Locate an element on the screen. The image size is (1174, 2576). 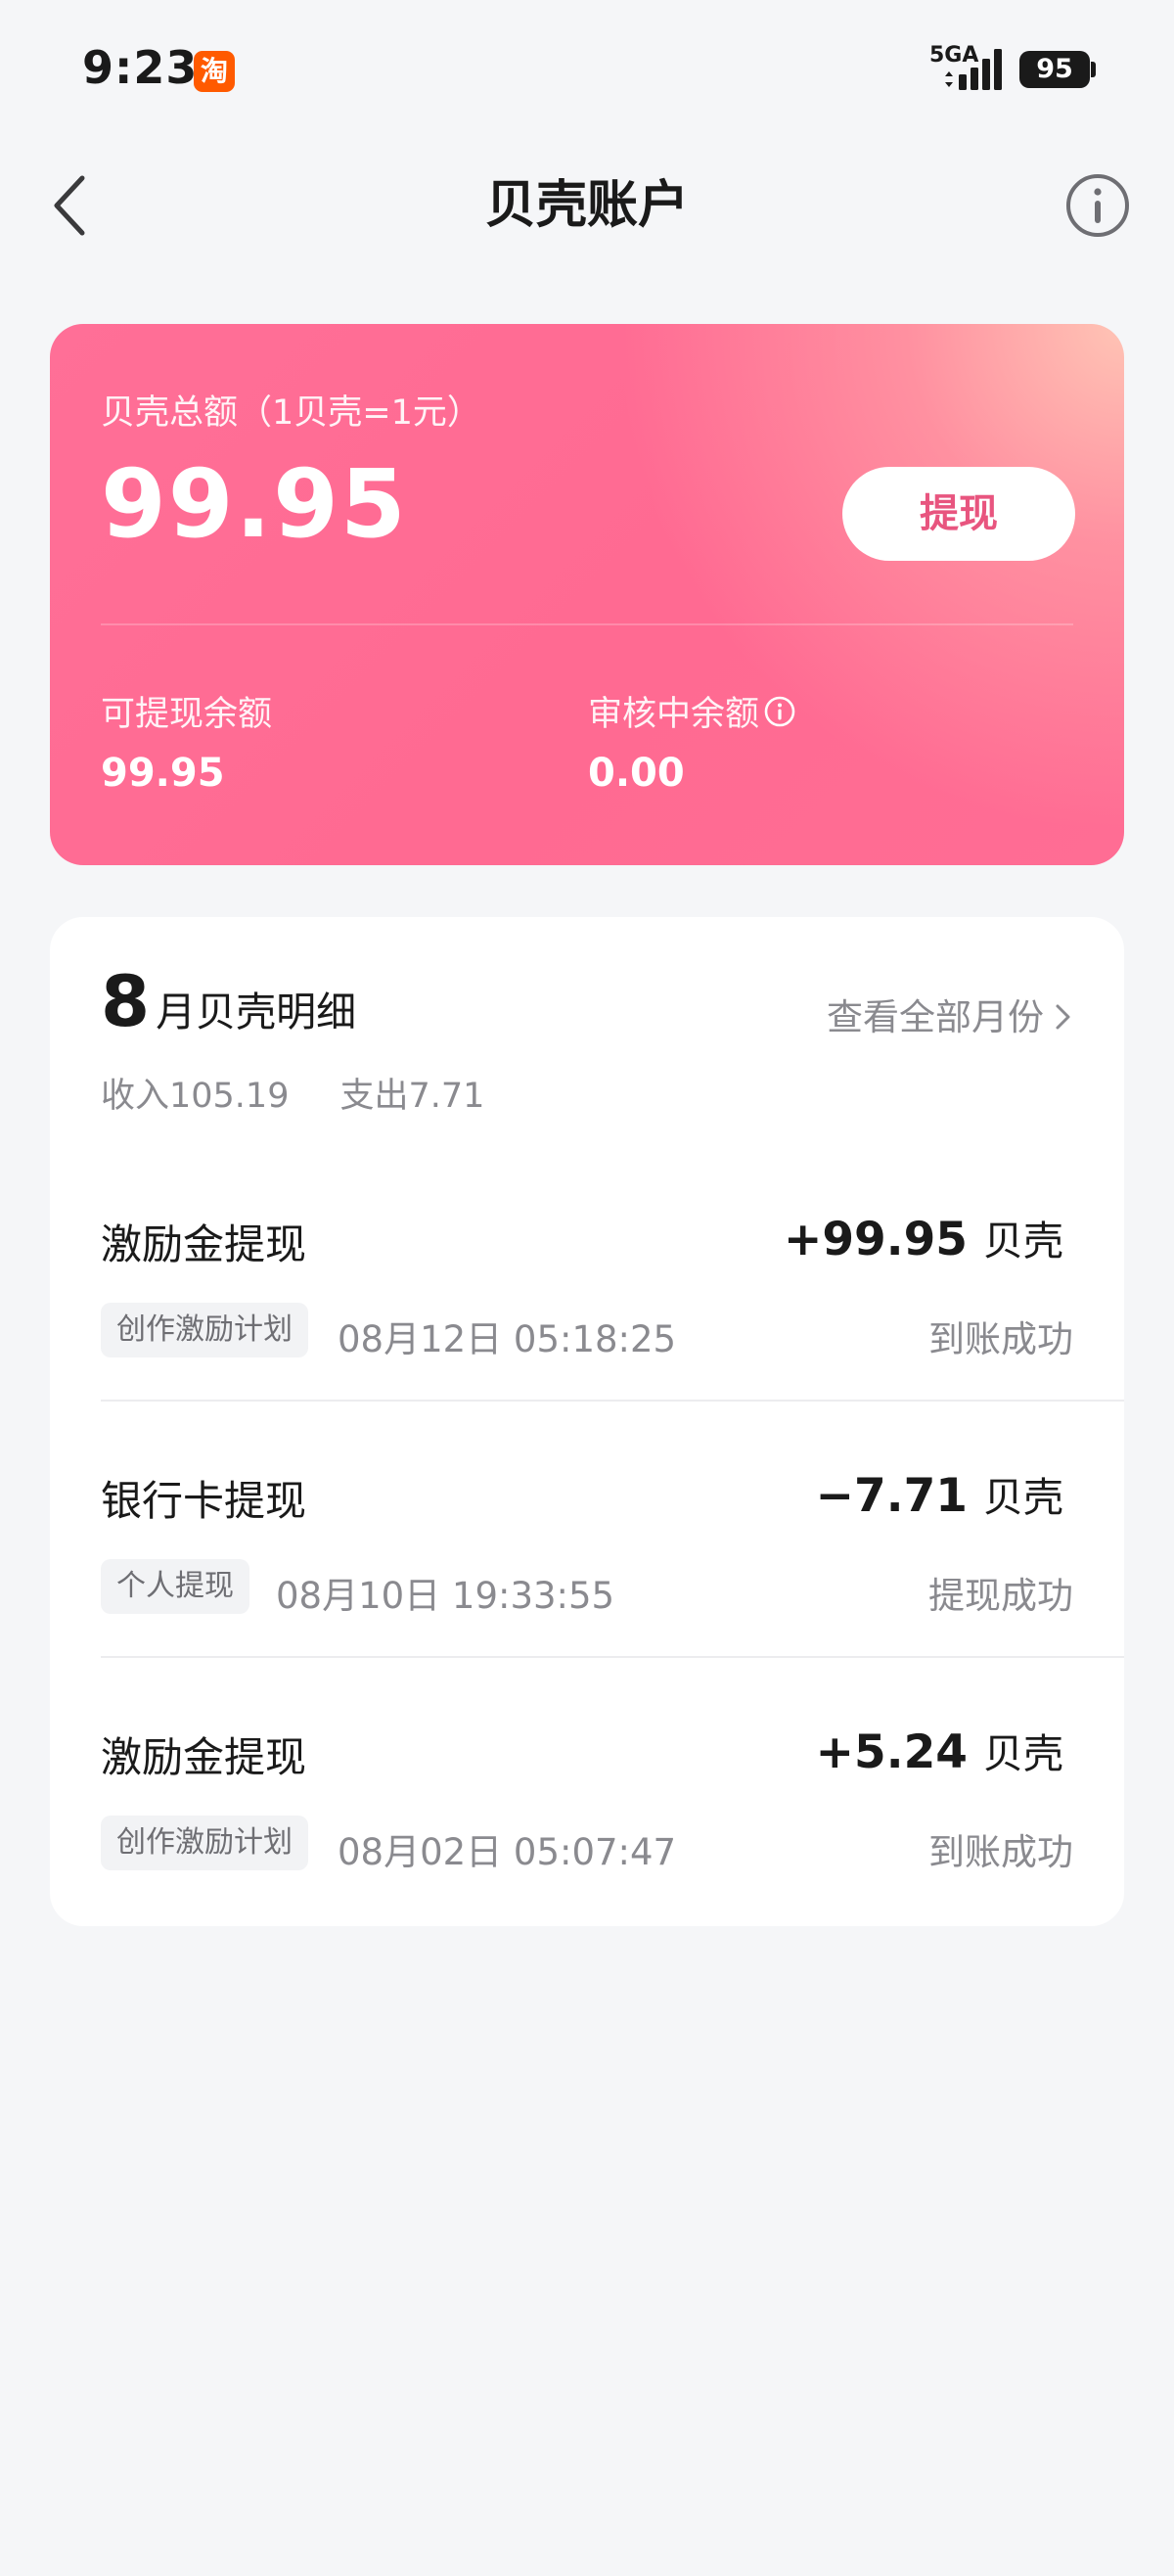
info-button is located at coordinates (1097, 205).